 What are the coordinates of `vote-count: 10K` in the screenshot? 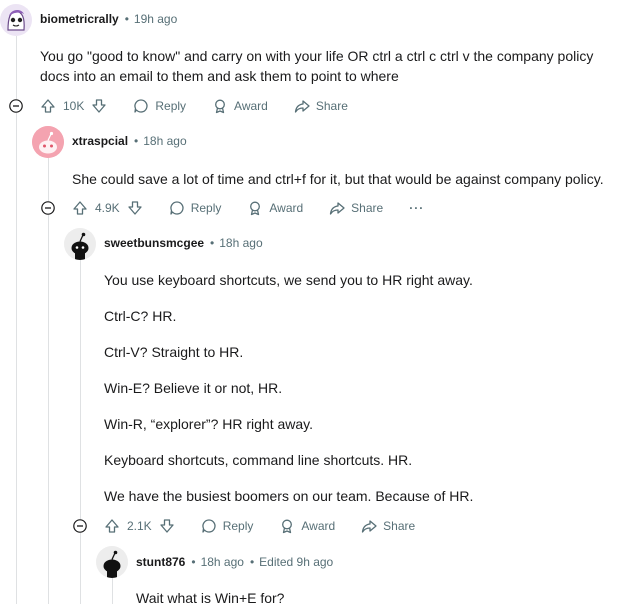 It's located at (74, 106).